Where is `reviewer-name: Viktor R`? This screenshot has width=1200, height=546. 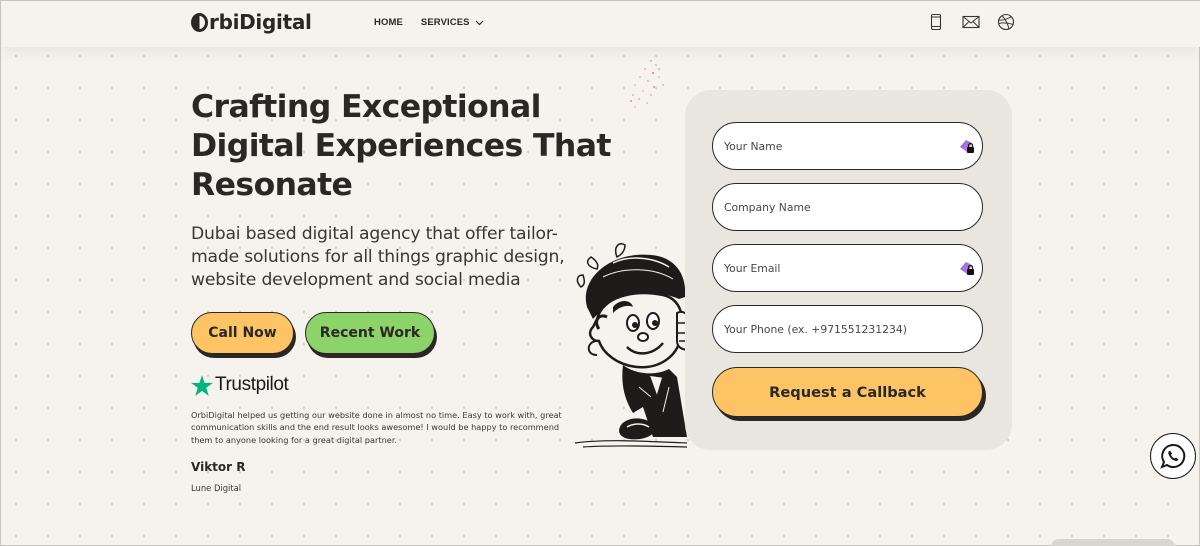
reviewer-name: Viktor R is located at coordinates (218, 467).